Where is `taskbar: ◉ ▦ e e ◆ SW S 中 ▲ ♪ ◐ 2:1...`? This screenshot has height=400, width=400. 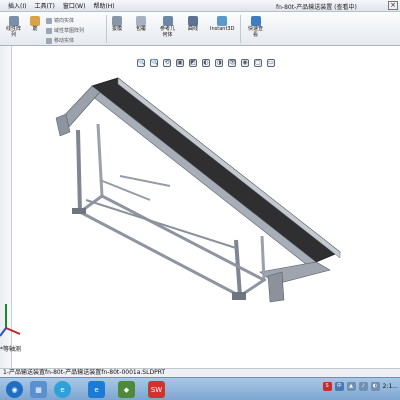
taskbar: ◉ ▦ e e ◆ SW S 中 ▲ ♪ ◐ 2:1... is located at coordinates (200, 388).